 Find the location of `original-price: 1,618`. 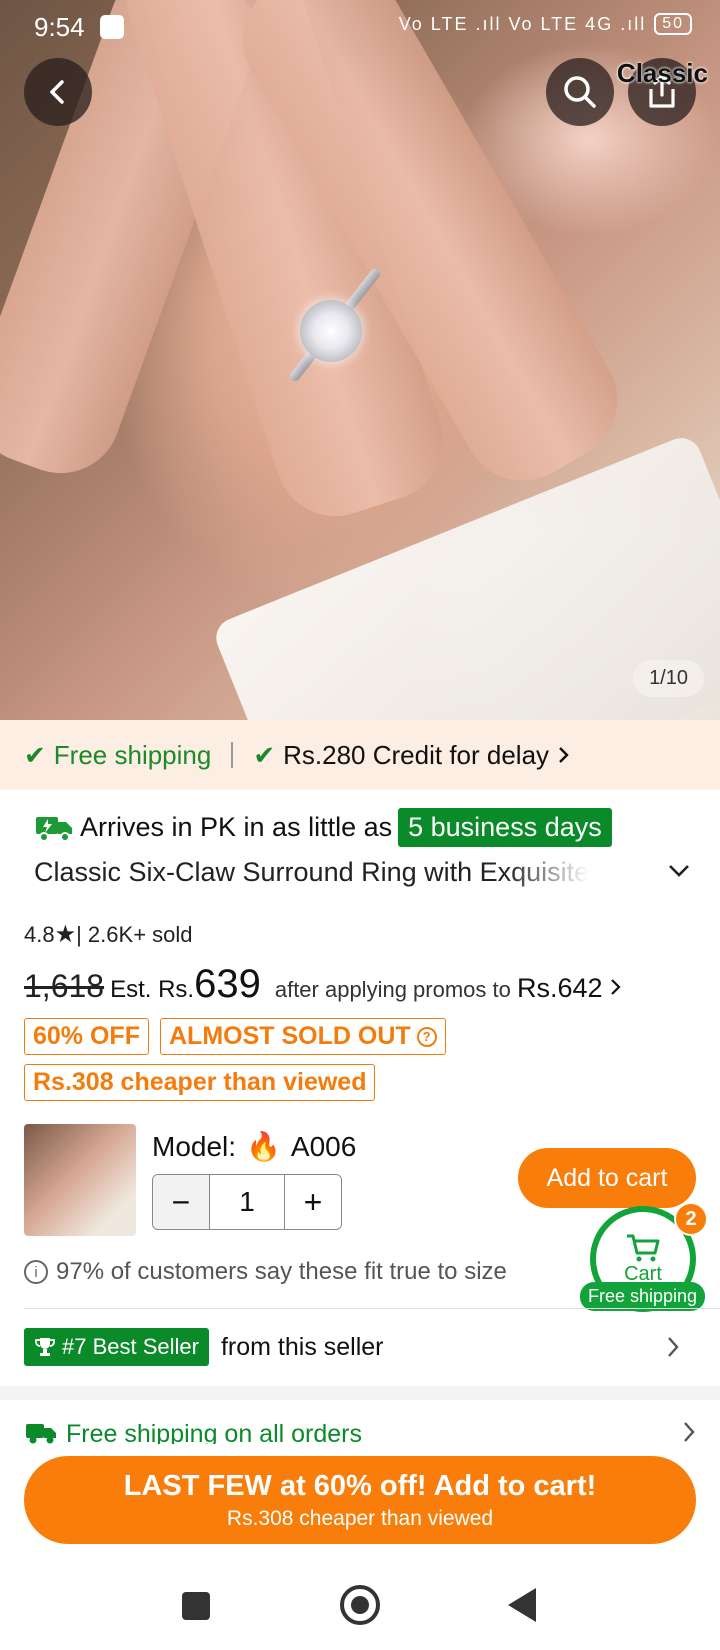

original-price: 1,618 is located at coordinates (64, 986).